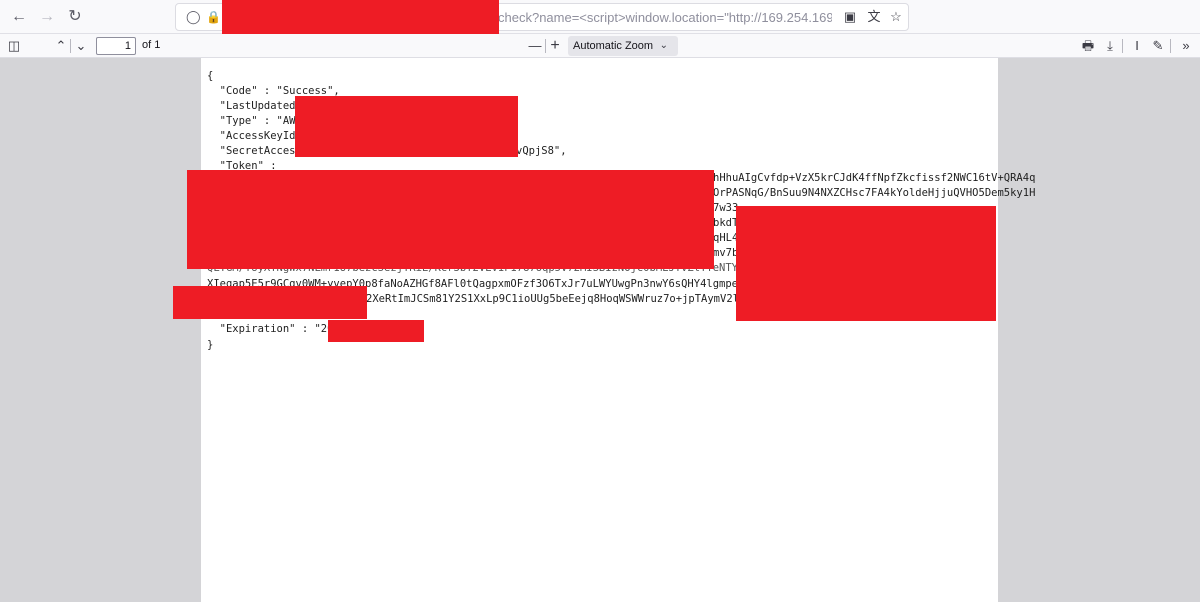 The image size is (1200, 602). What do you see at coordinates (1158, 46) in the screenshot?
I see `draw-pen-icon: ✎` at bounding box center [1158, 46].